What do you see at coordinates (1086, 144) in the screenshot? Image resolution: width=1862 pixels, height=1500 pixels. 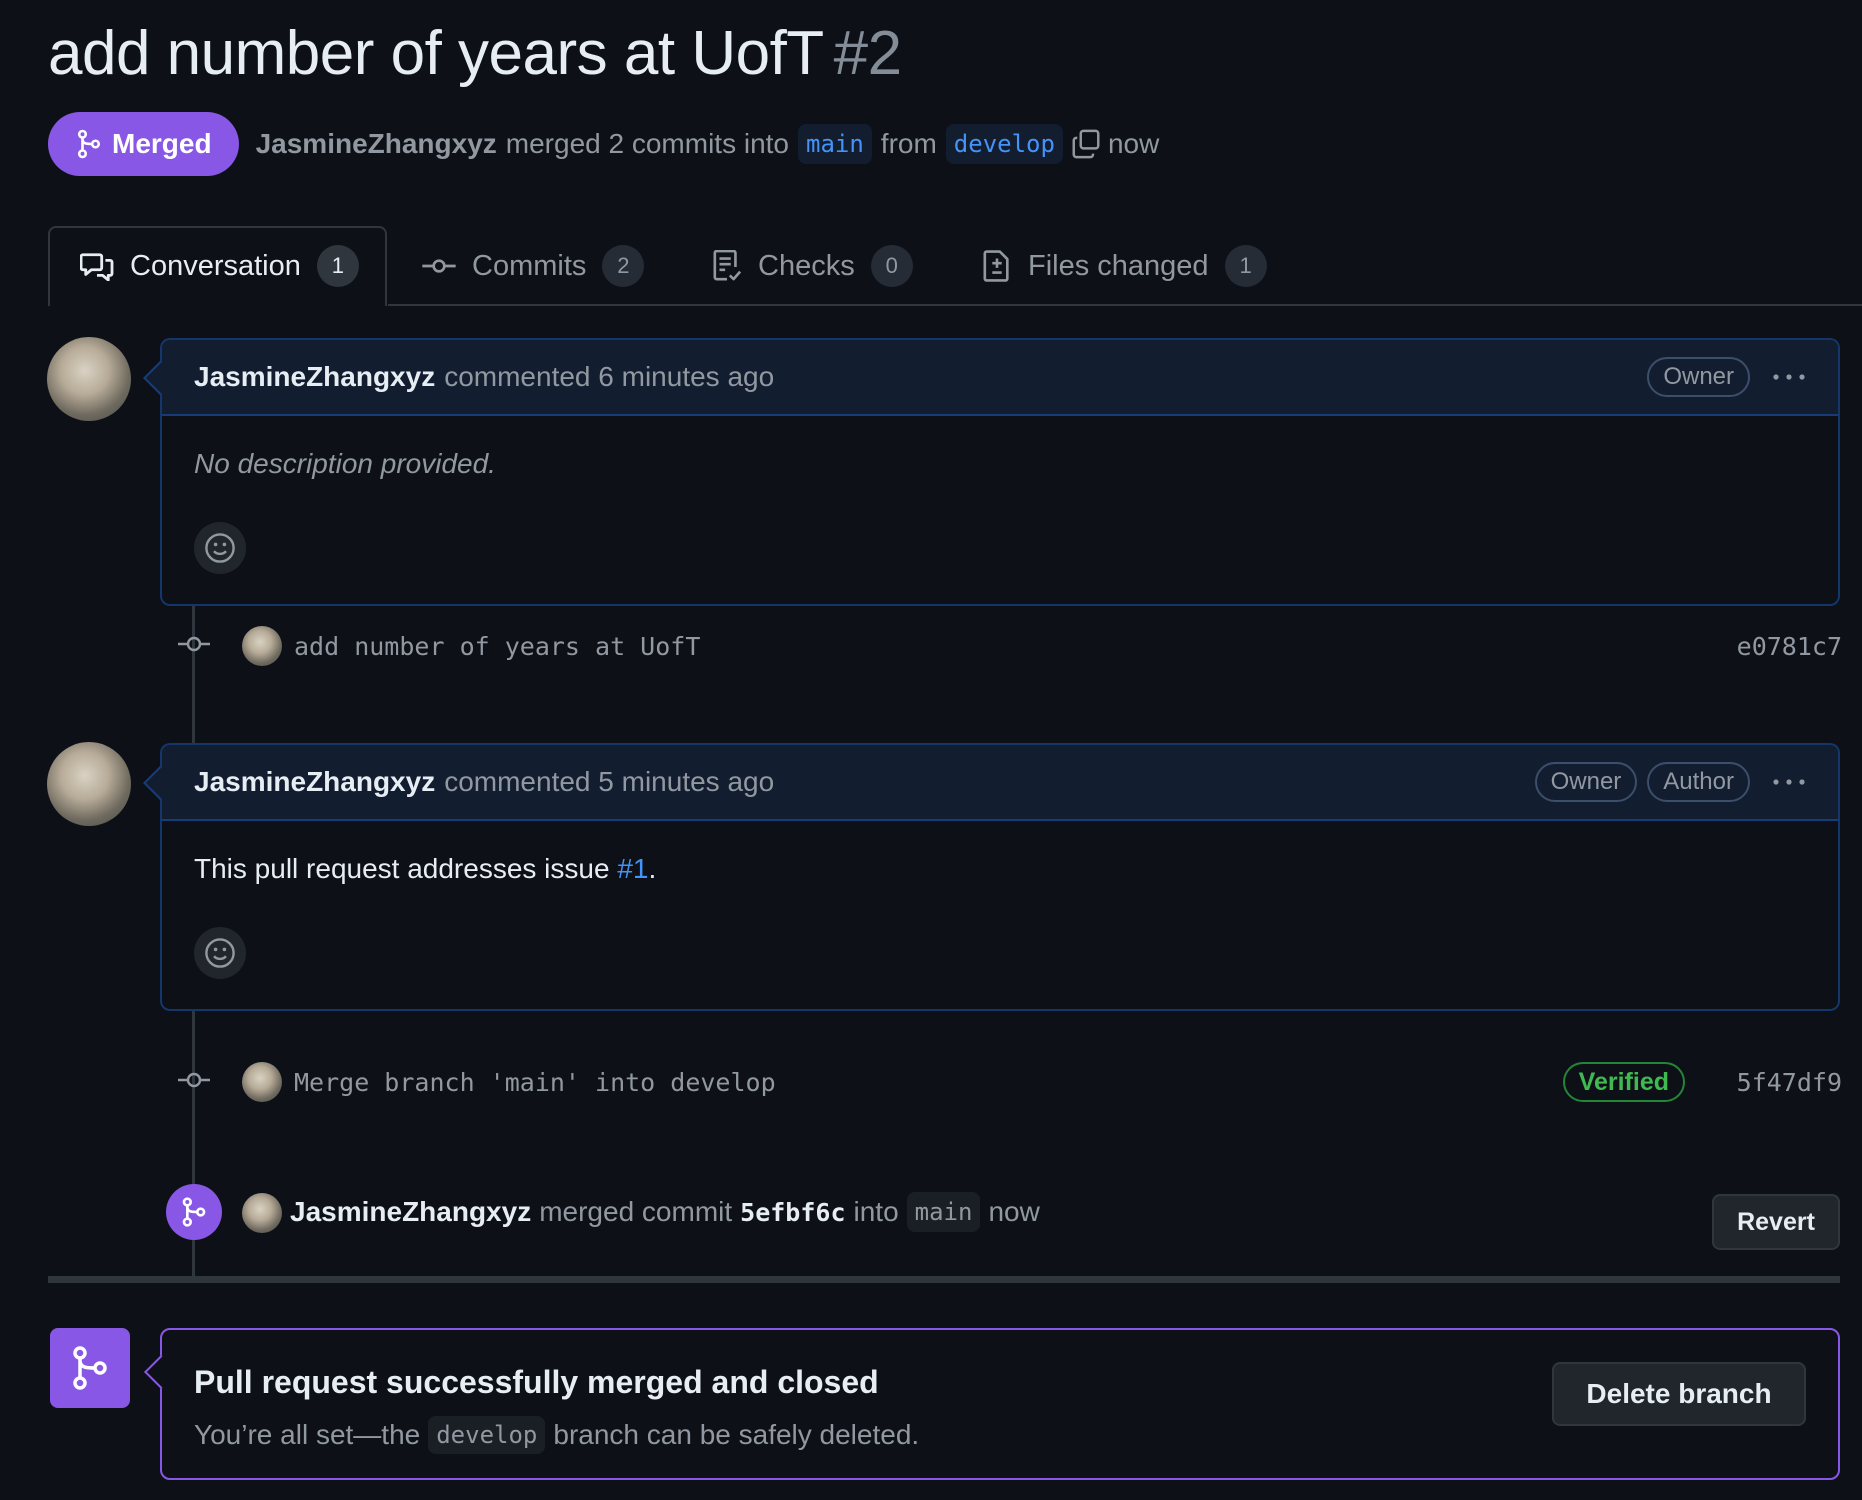 I see `copy-icon` at bounding box center [1086, 144].